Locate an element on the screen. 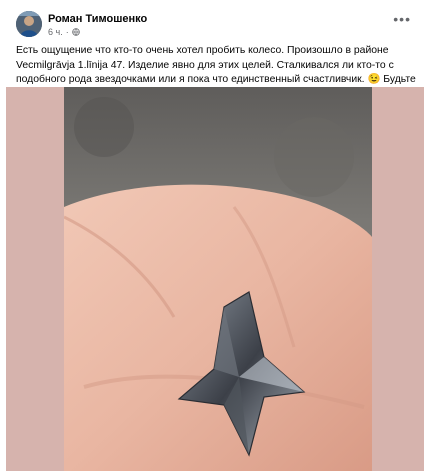 Image resolution: width=429 pixels, height=471 pixels. author-name: Роман Тимошенко is located at coordinates (97, 19).